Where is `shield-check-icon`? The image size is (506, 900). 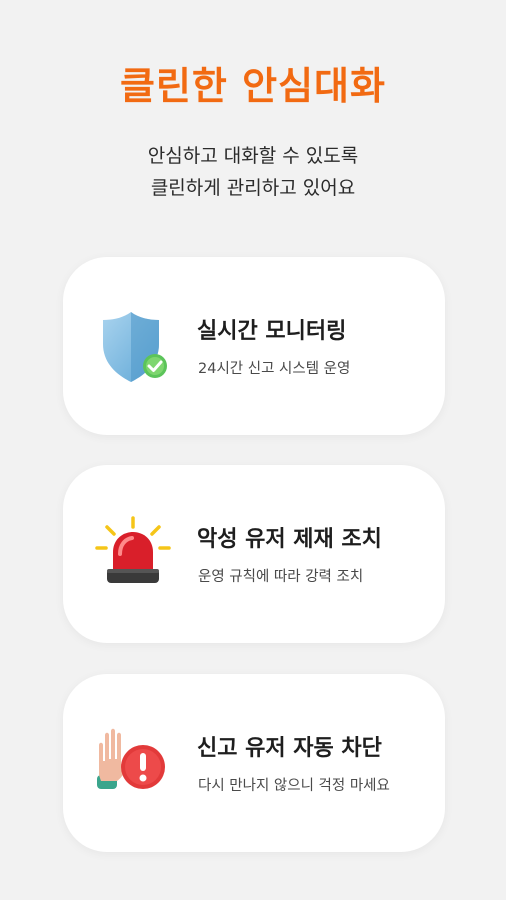 shield-check-icon is located at coordinates (133, 346).